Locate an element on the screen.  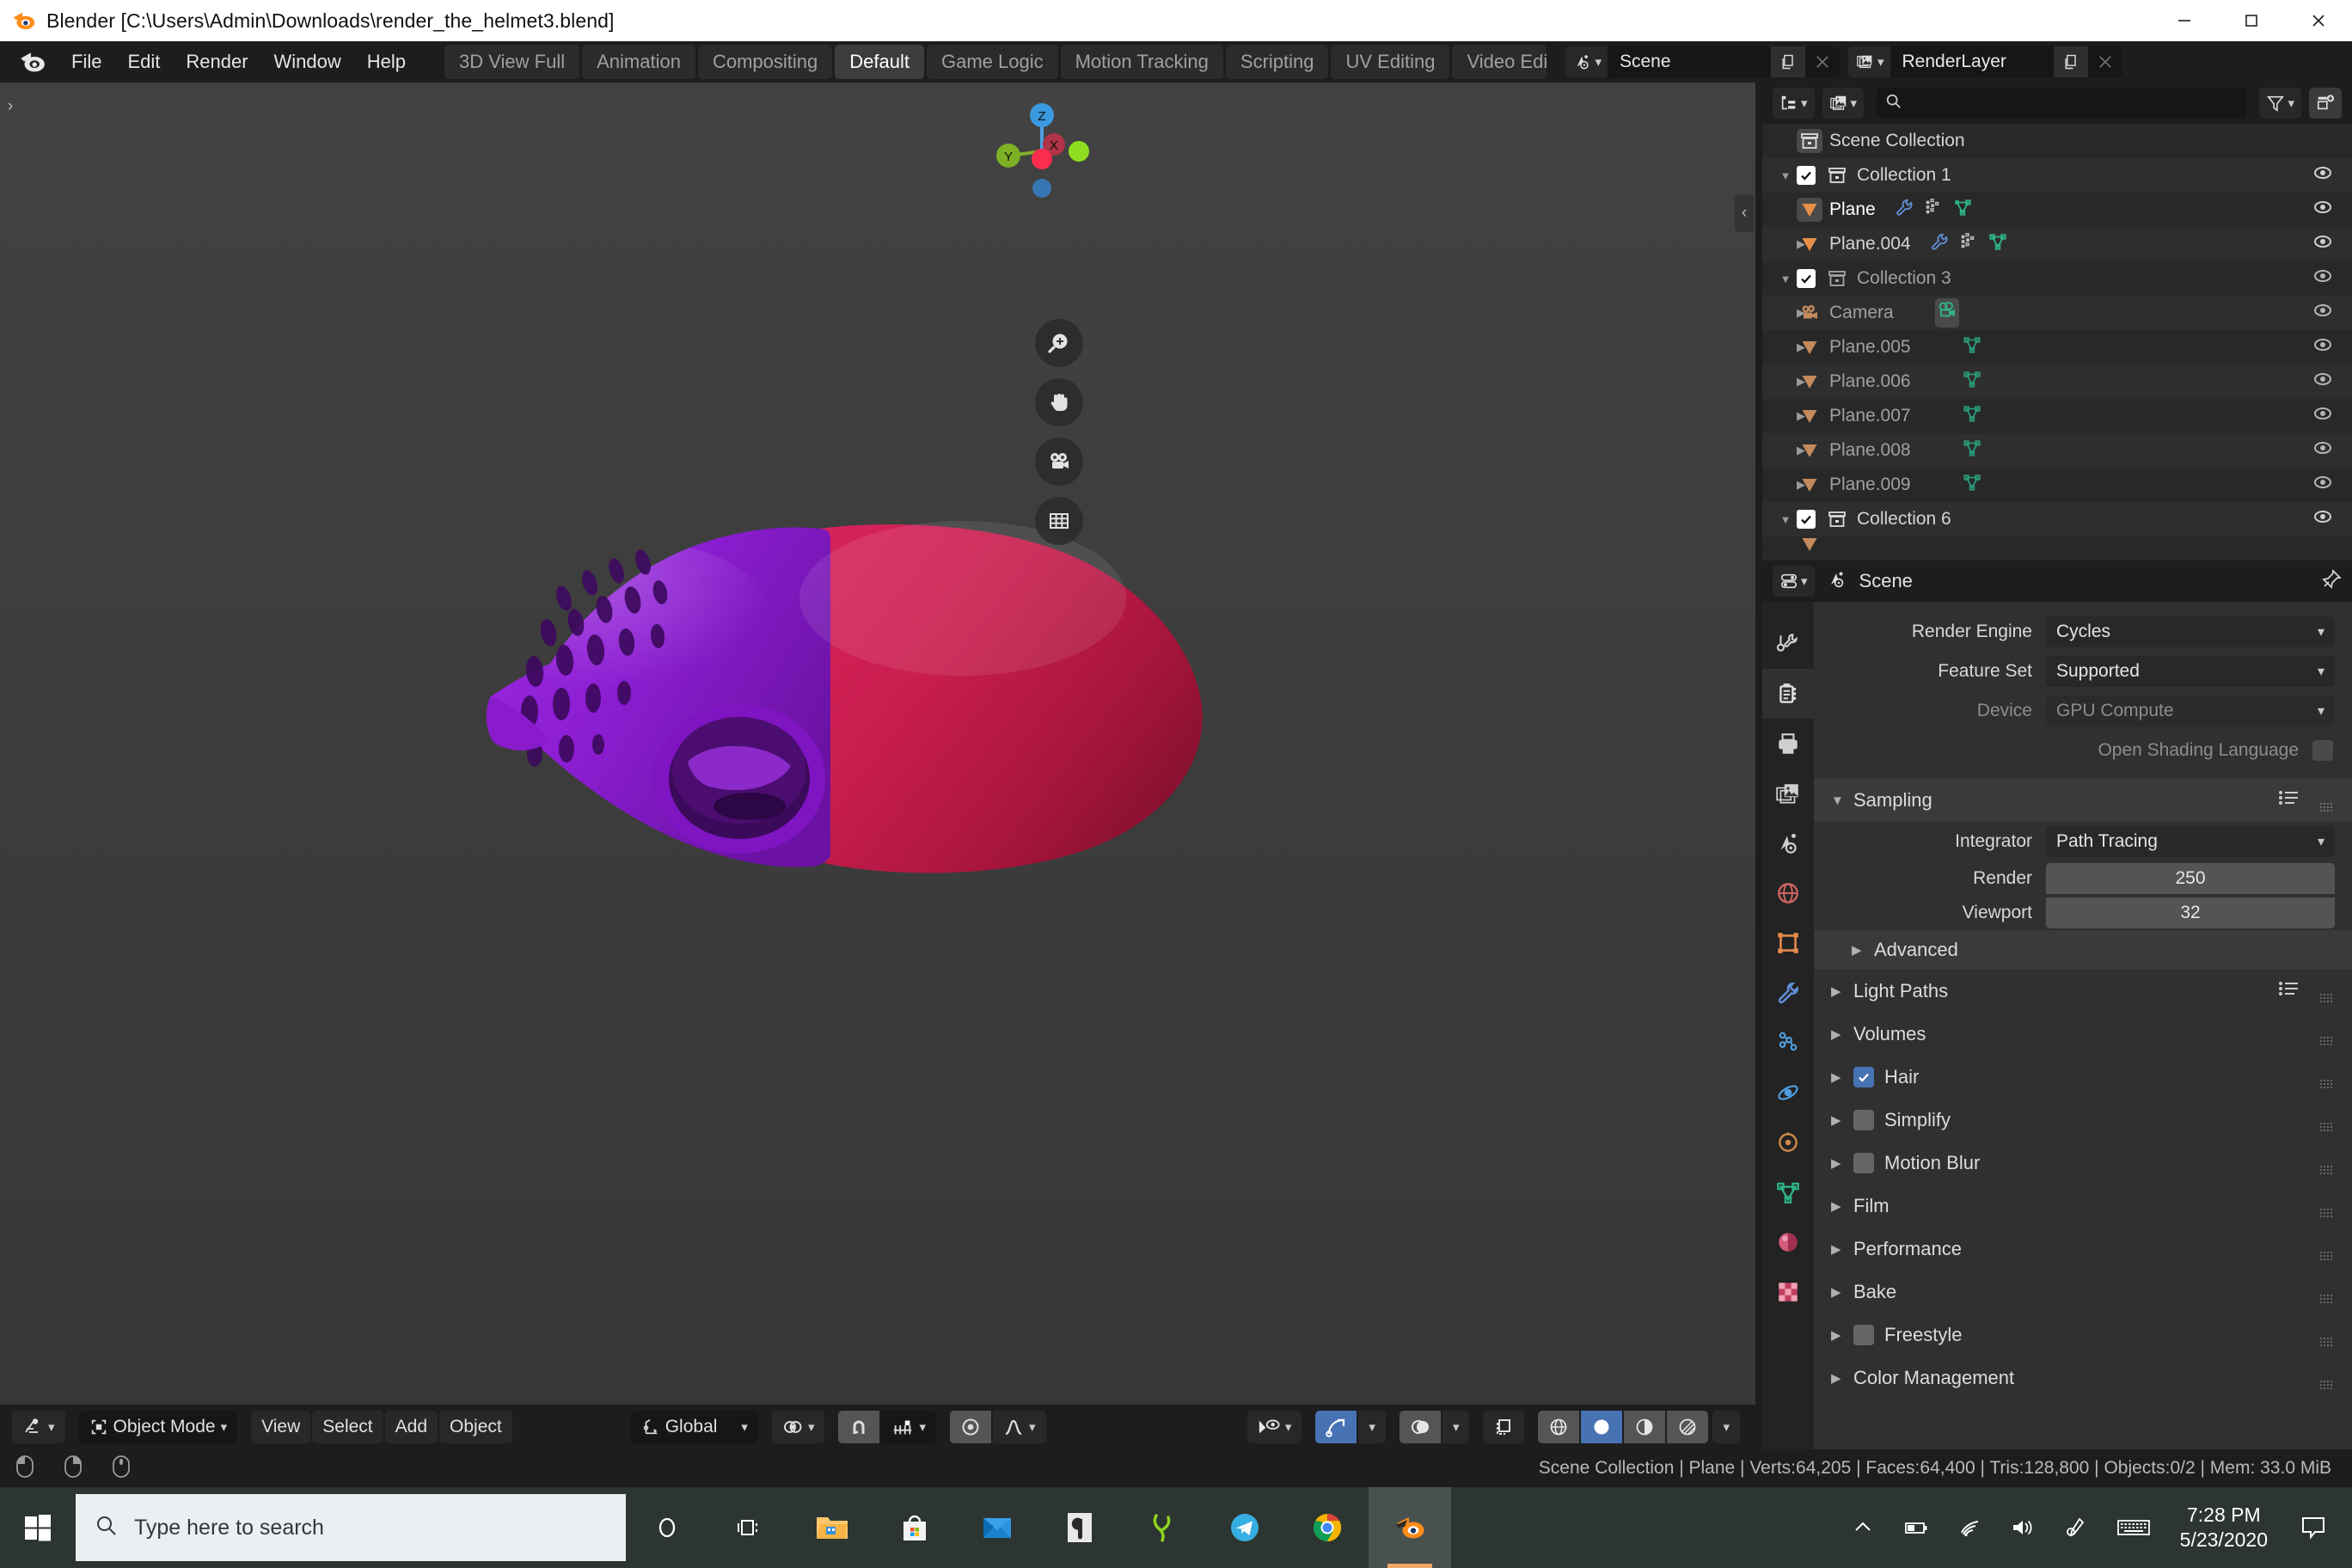
motion-blur-checkbox is located at coordinates (1863, 1163).